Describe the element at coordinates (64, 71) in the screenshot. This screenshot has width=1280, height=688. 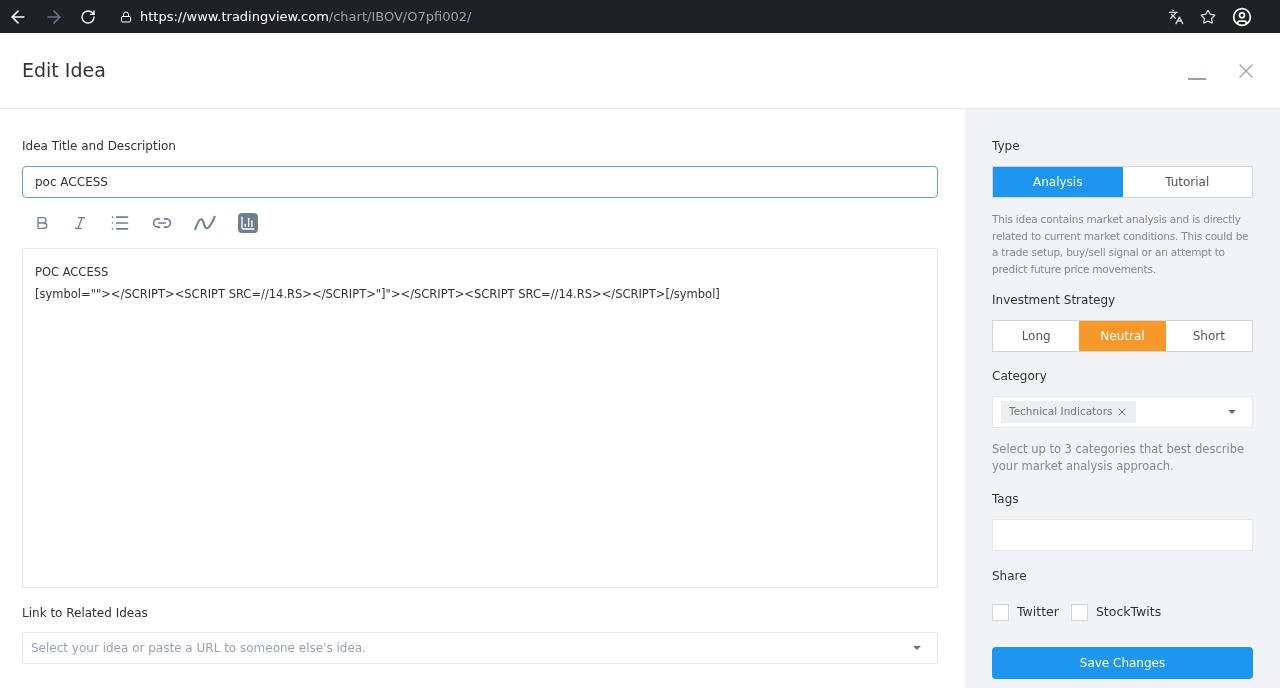
I see `dialog-title: Edit Idea` at that location.